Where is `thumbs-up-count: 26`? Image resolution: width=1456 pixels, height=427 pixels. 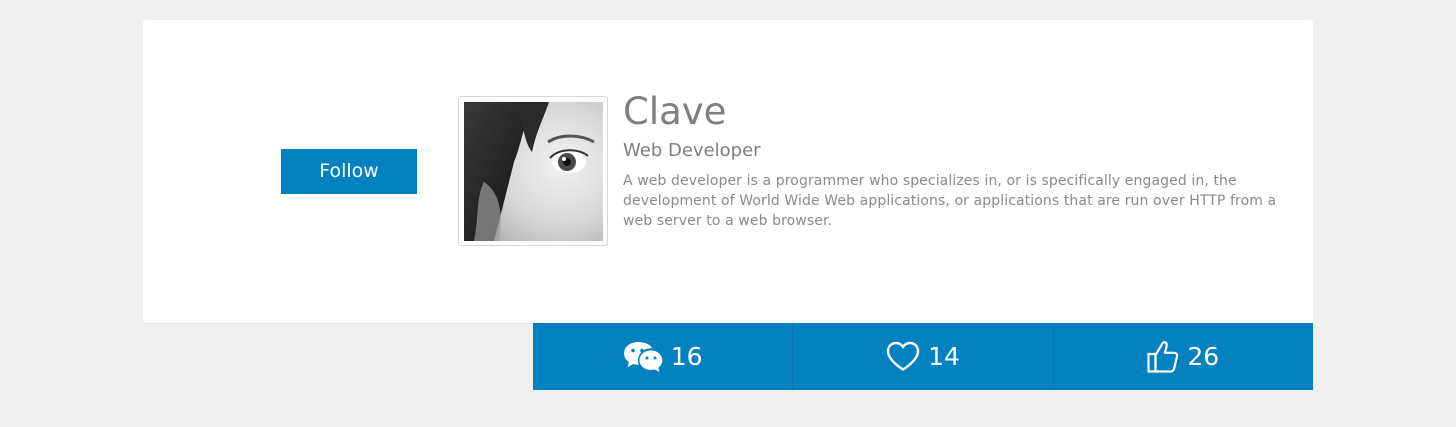 thumbs-up-count: 26 is located at coordinates (1203, 356).